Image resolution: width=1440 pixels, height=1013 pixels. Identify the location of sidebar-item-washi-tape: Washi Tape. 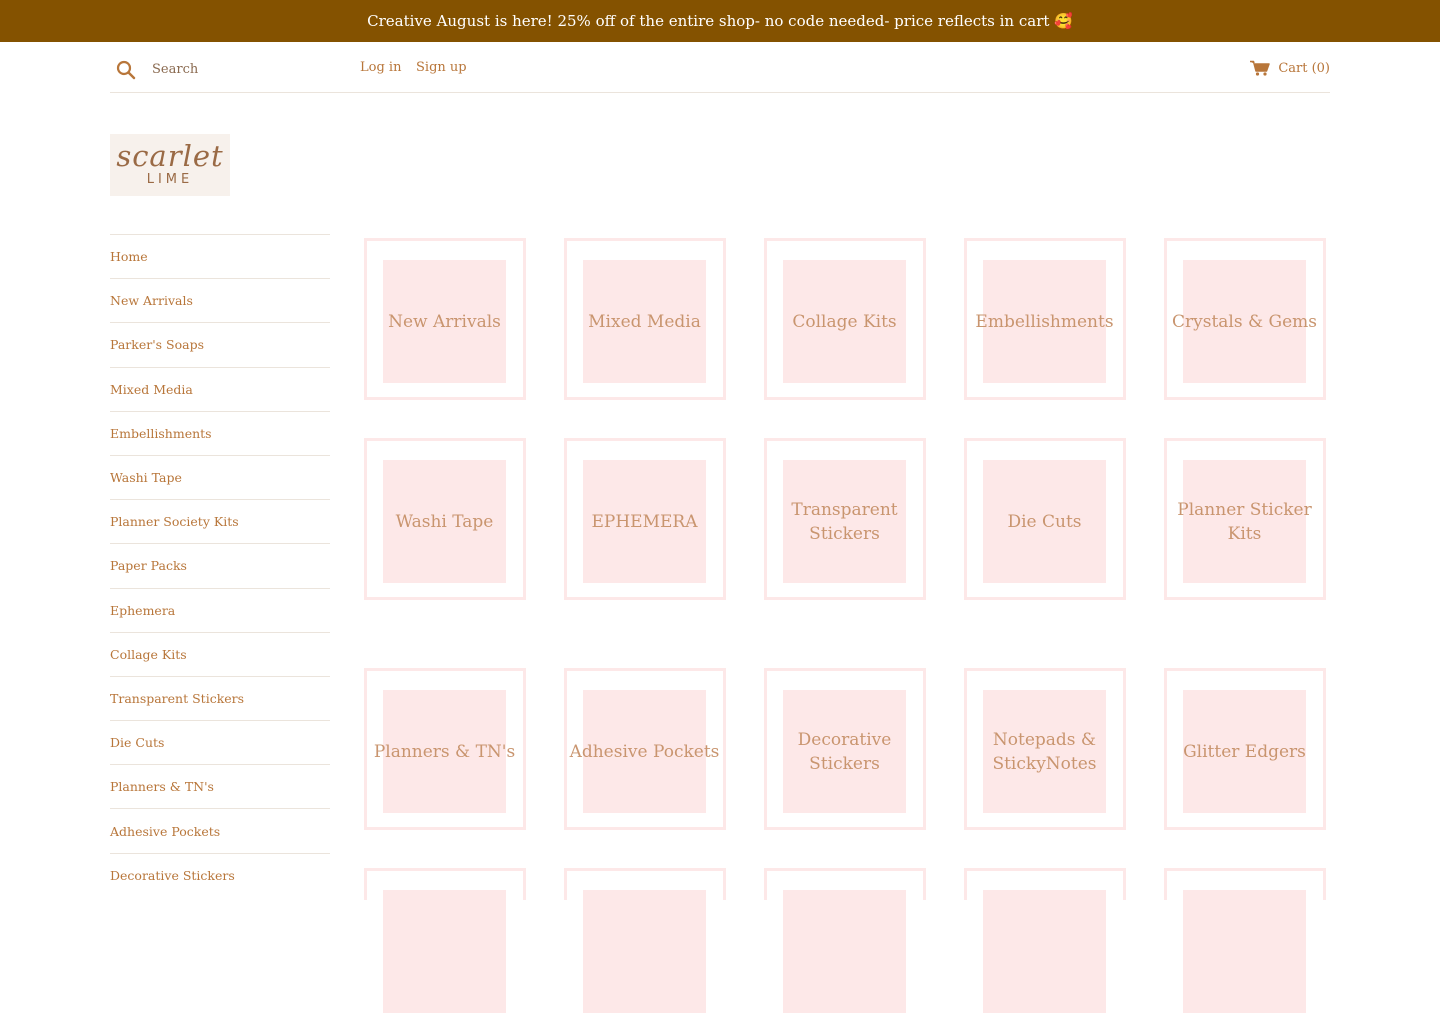
(220, 476).